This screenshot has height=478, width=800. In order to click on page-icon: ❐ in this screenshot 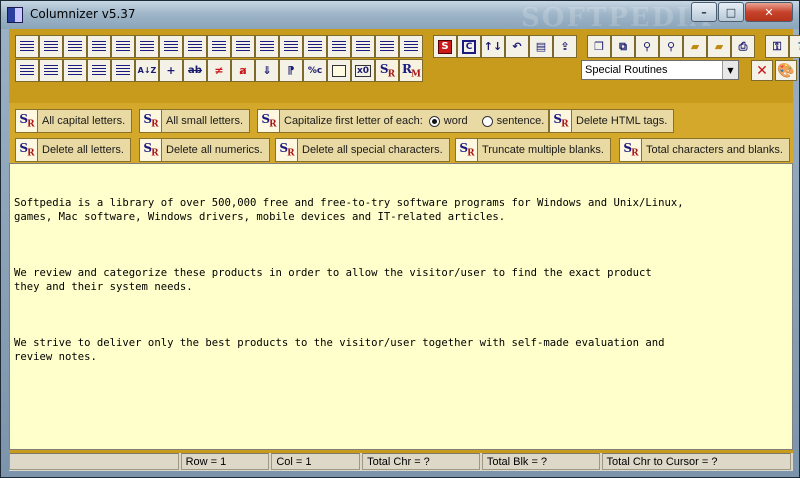, I will do `click(599, 46)`.